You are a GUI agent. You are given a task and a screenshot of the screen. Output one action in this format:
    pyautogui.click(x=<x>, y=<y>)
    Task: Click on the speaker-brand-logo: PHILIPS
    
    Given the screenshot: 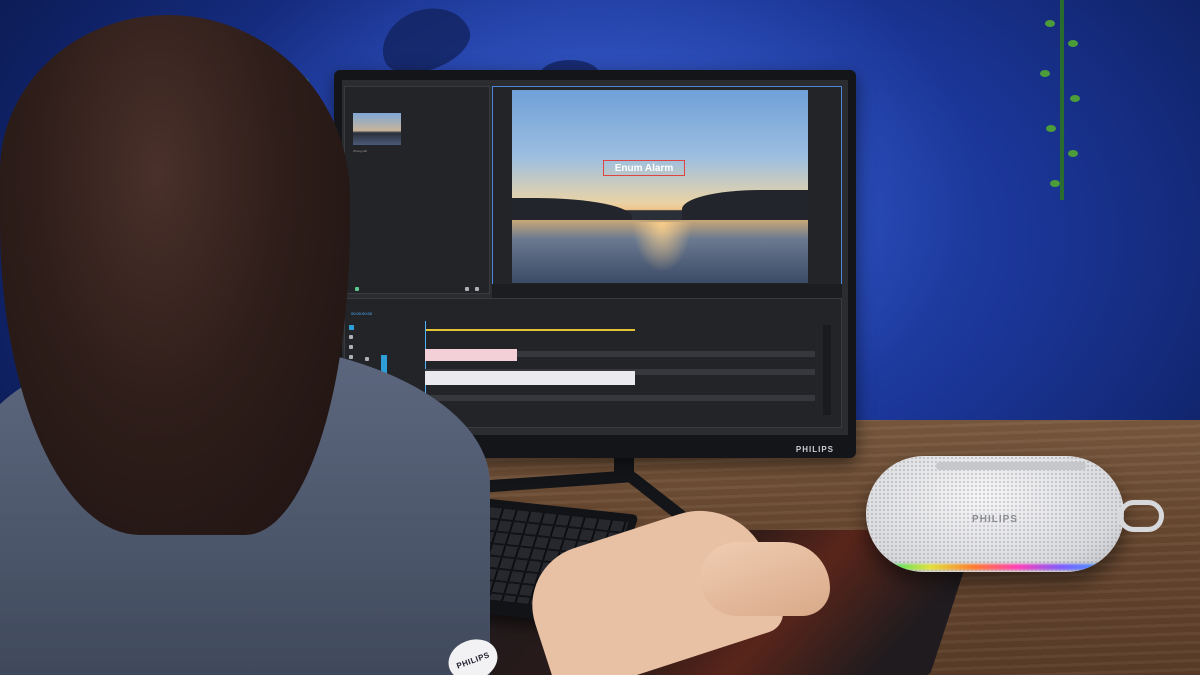 What is the action you would take?
    pyautogui.click(x=995, y=519)
    